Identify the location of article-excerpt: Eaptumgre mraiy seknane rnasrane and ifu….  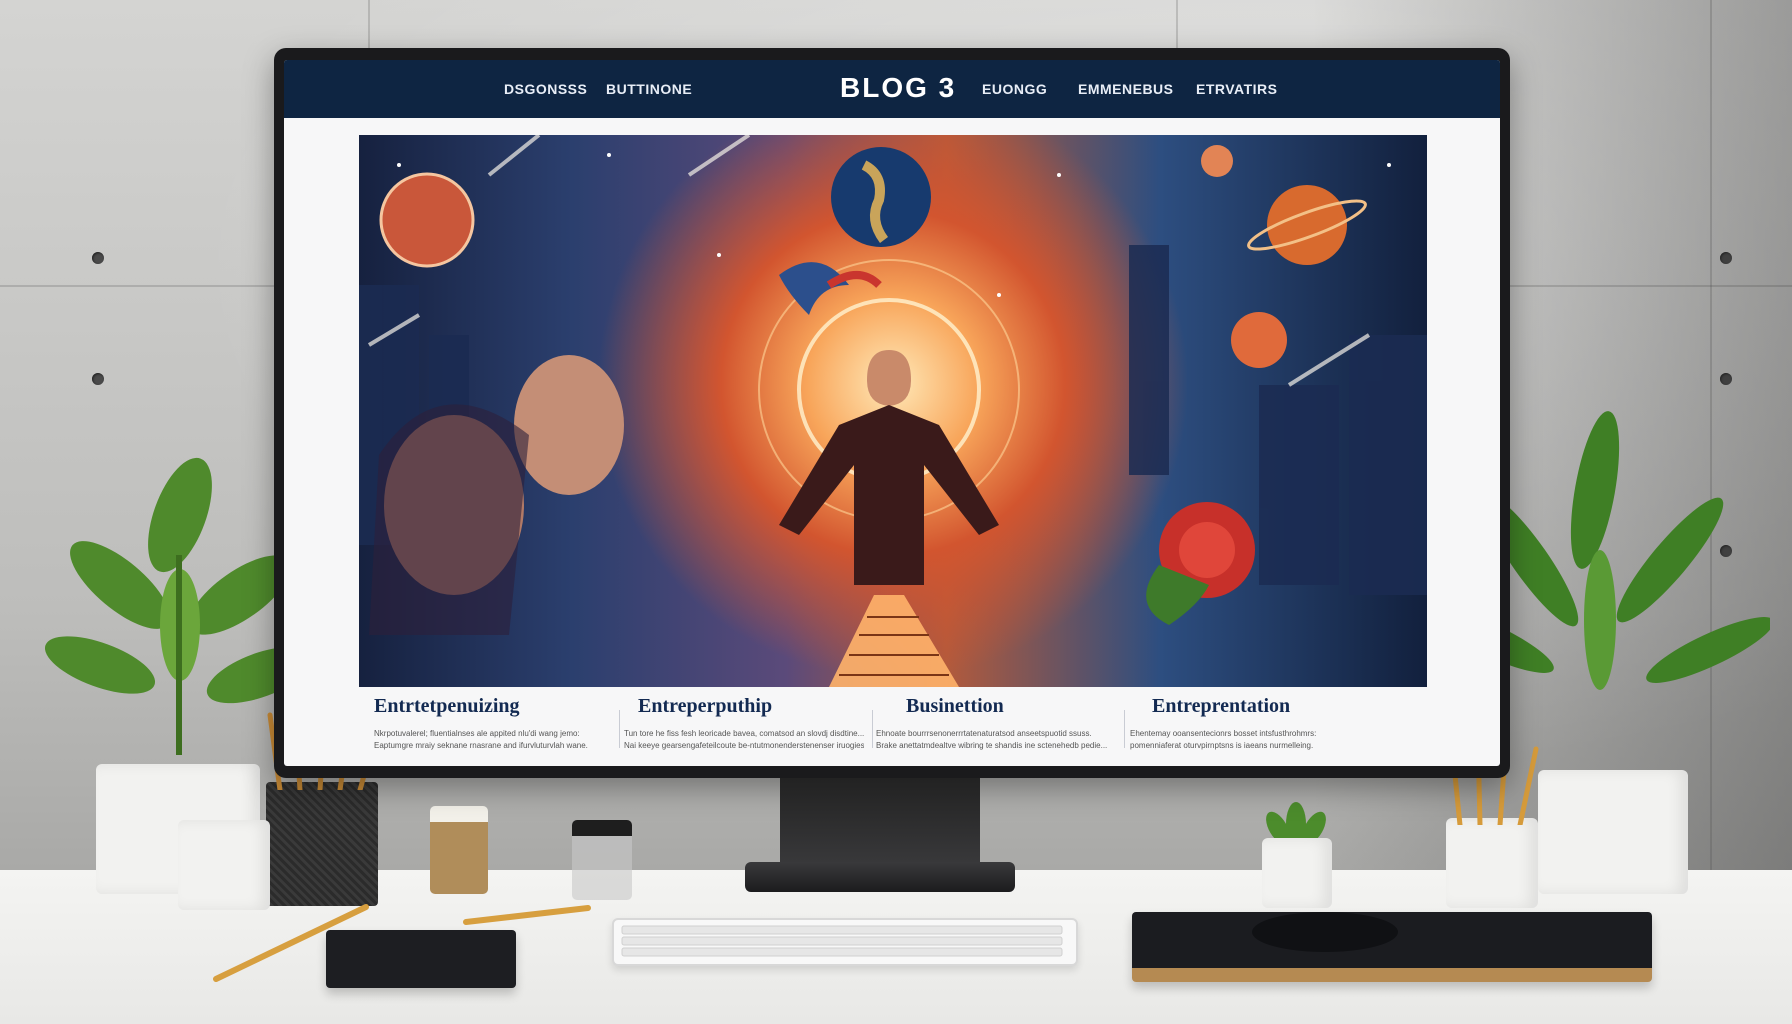
(481, 745).